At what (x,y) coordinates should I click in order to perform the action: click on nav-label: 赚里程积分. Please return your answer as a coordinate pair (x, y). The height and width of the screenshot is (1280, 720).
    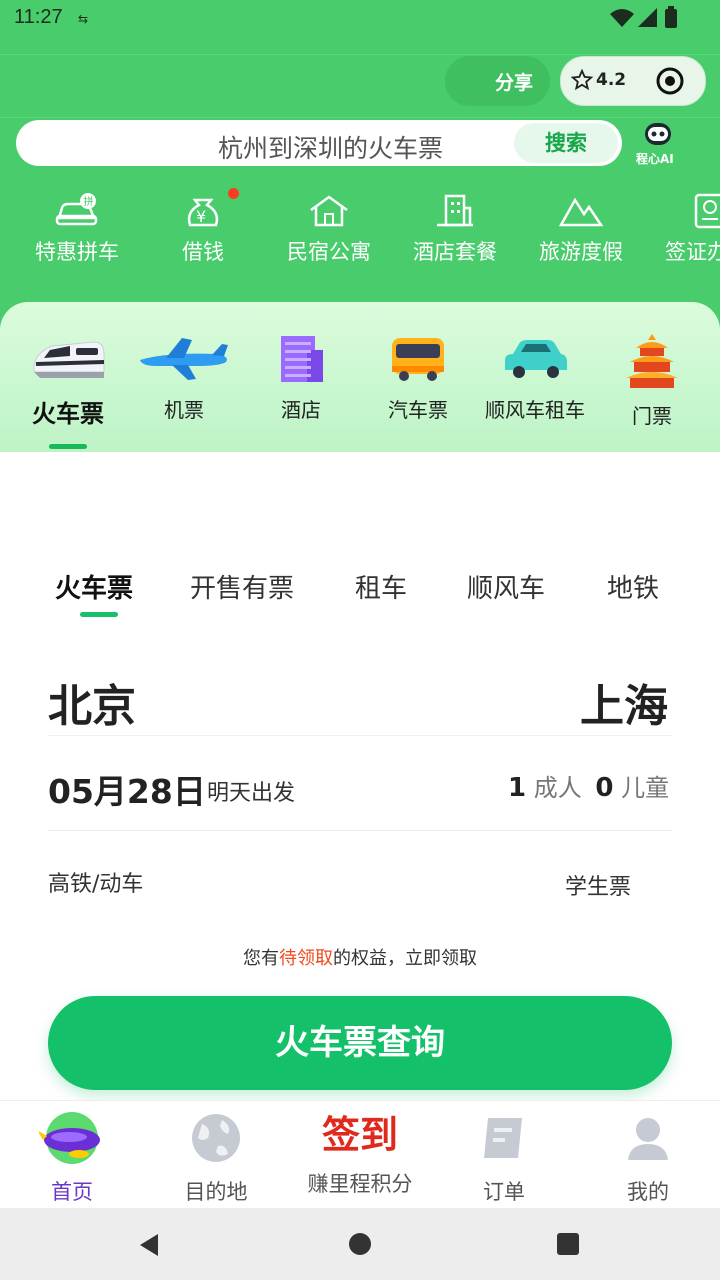
    Looking at the image, I should click on (360, 1184).